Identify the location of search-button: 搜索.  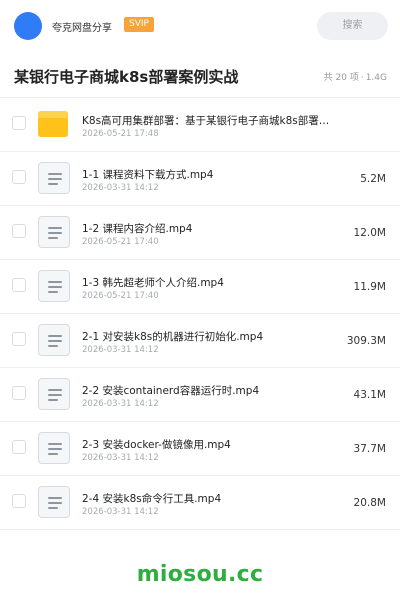
(352, 26).